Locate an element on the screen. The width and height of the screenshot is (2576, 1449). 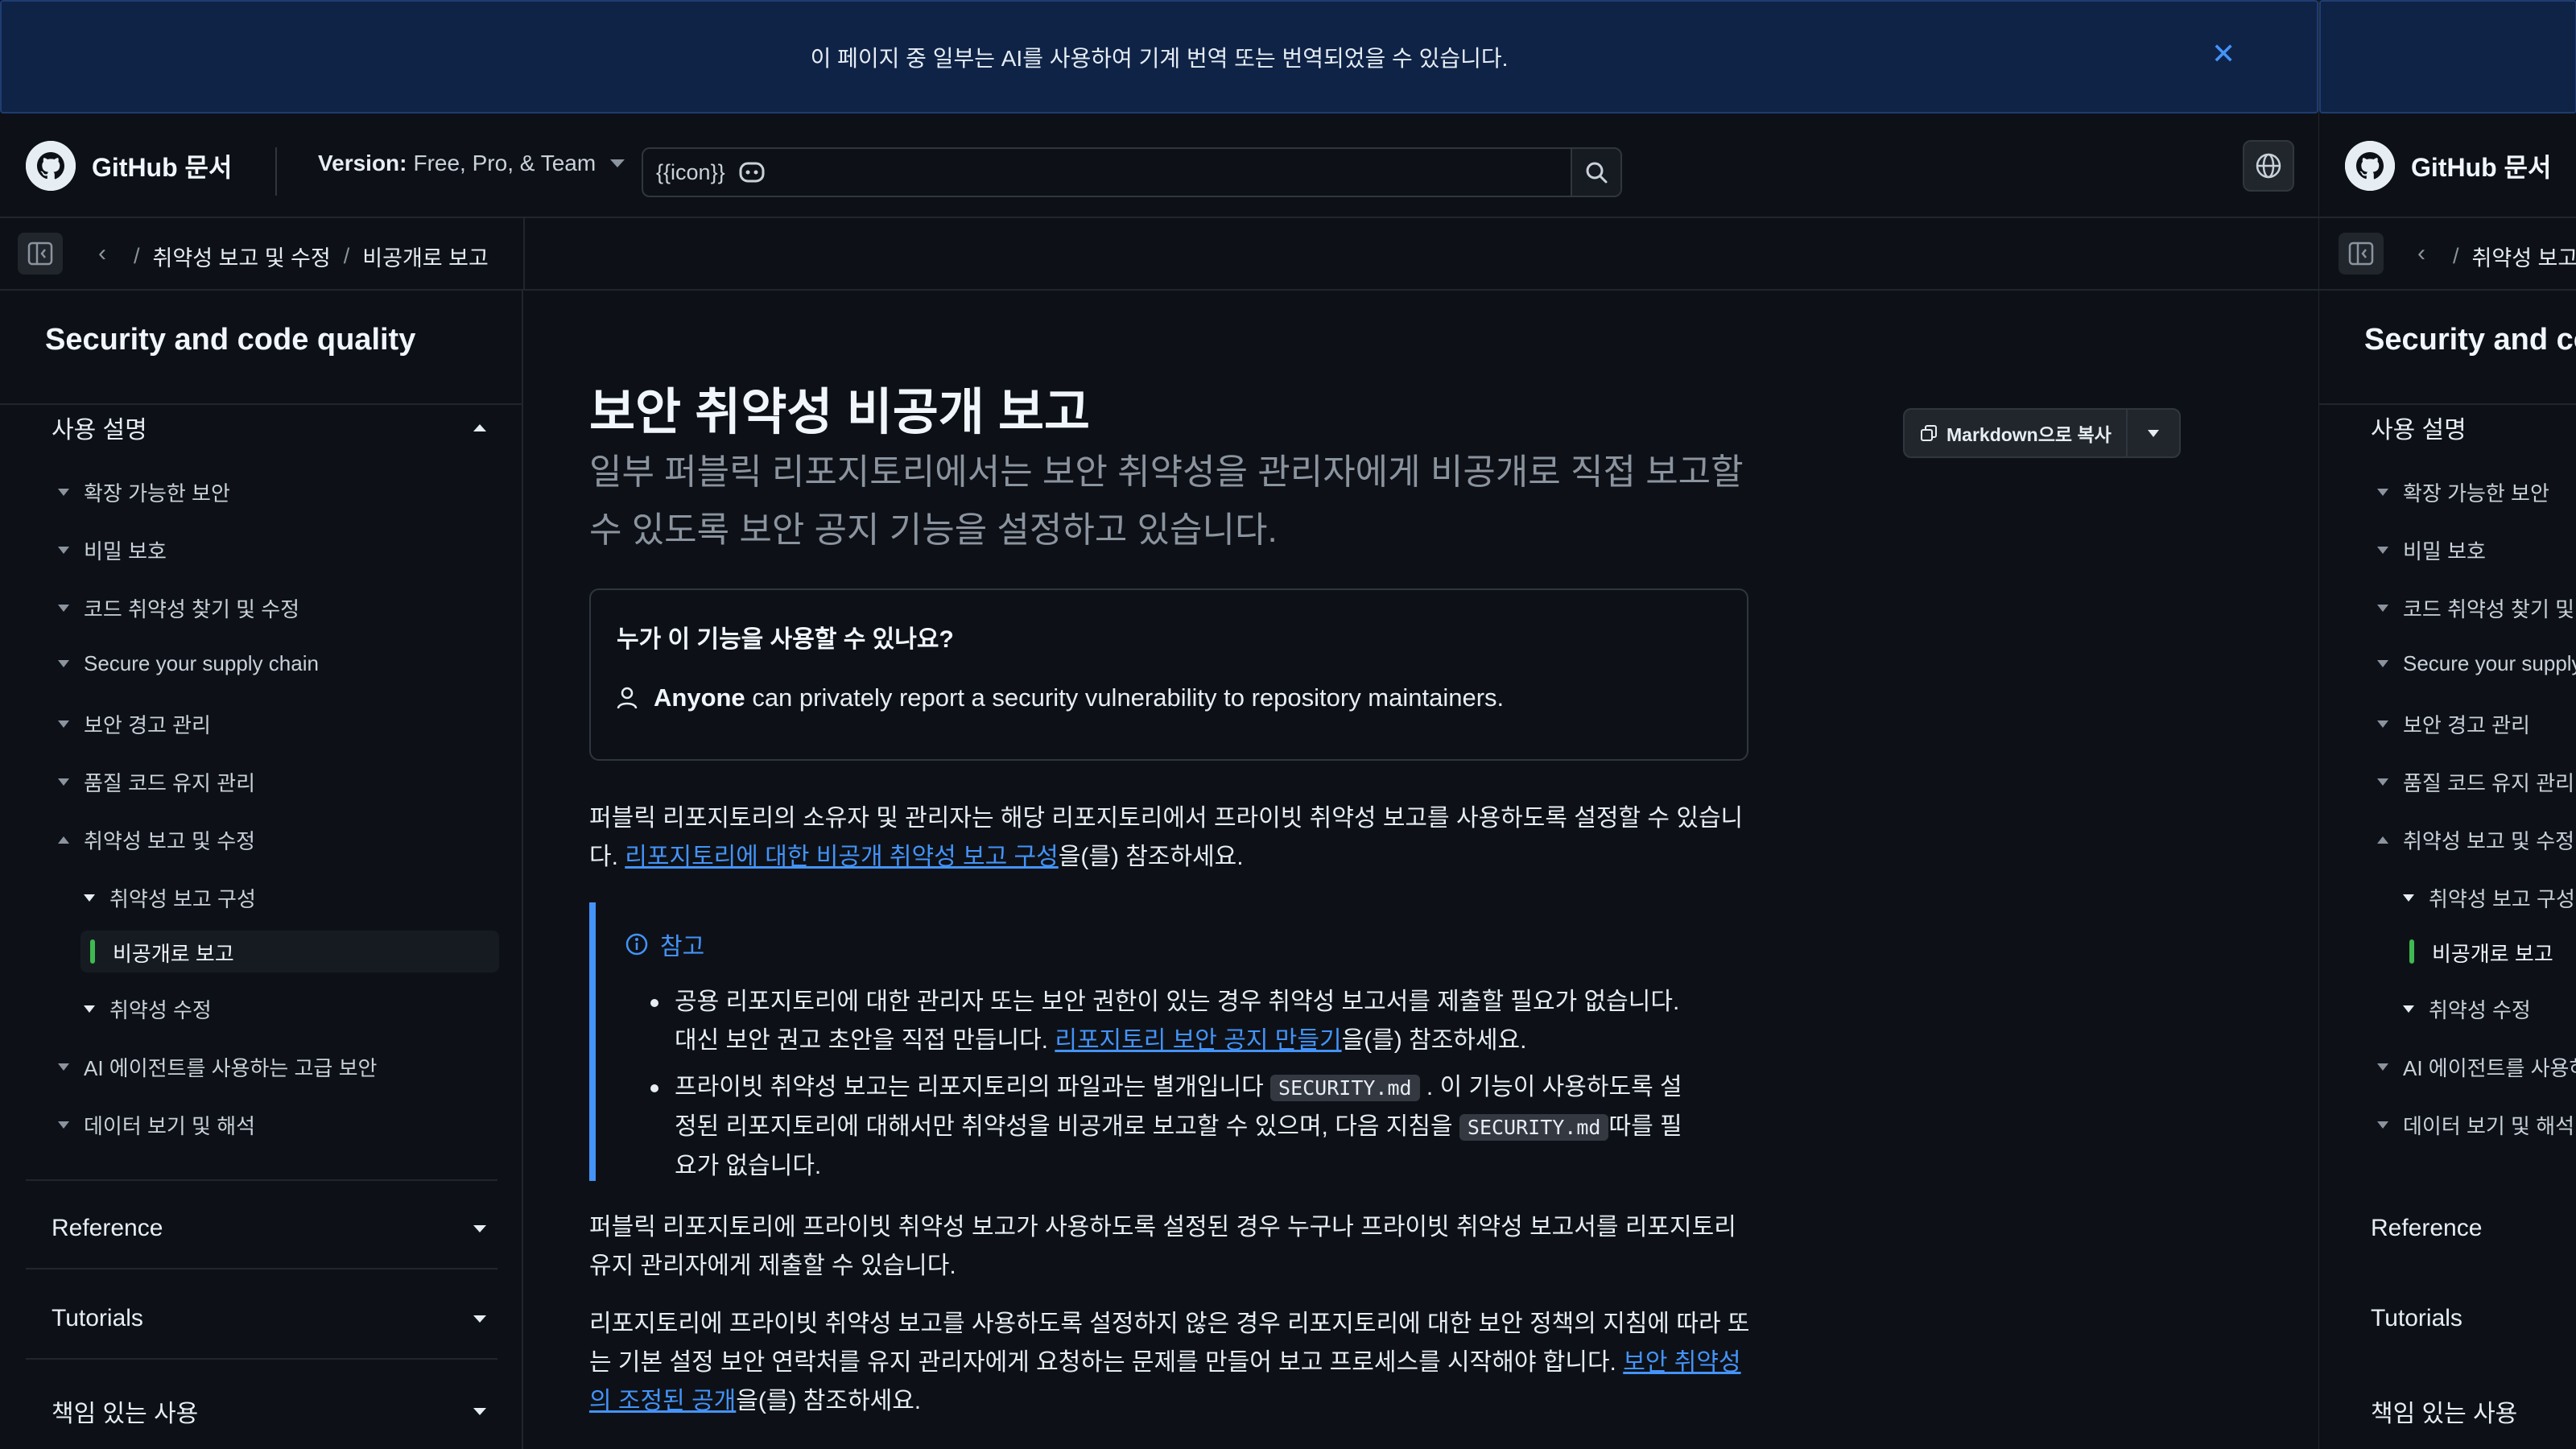
breadcrumb: / 취약성 보고 및 수정 / 비공개로 보고 is located at coordinates (311, 256).